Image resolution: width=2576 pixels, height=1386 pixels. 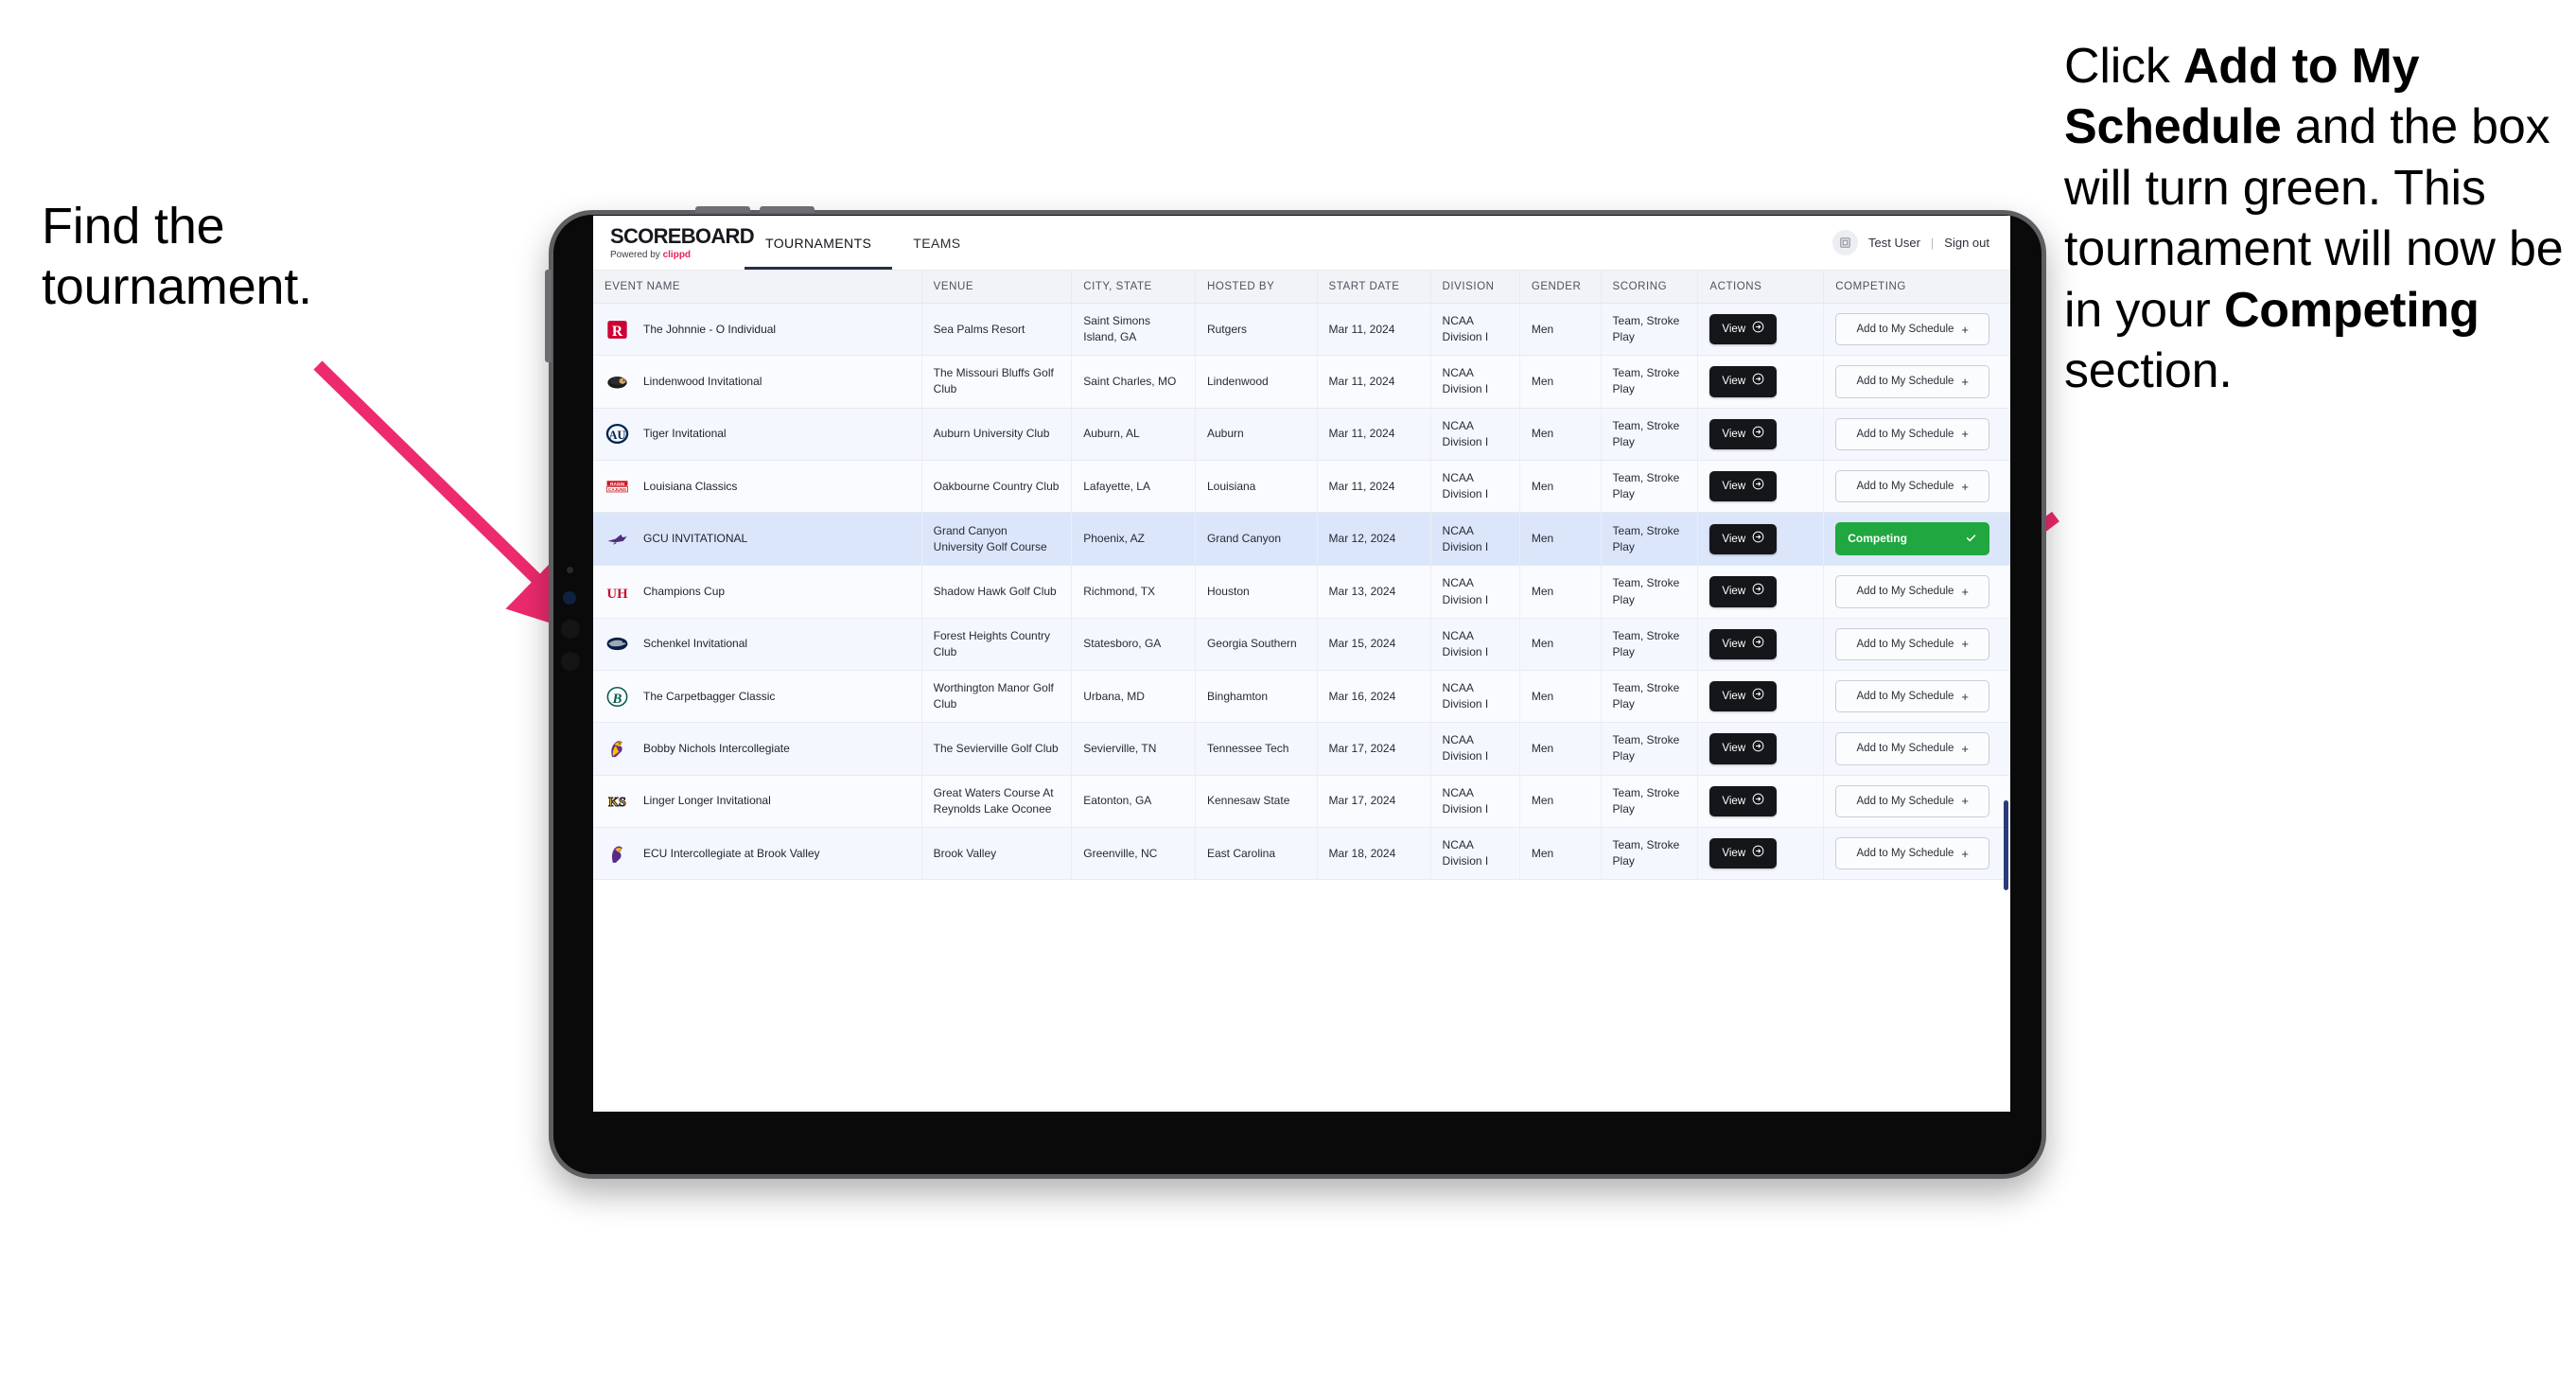 I want to click on sign-out-link: Sign out, so click(x=1966, y=243).